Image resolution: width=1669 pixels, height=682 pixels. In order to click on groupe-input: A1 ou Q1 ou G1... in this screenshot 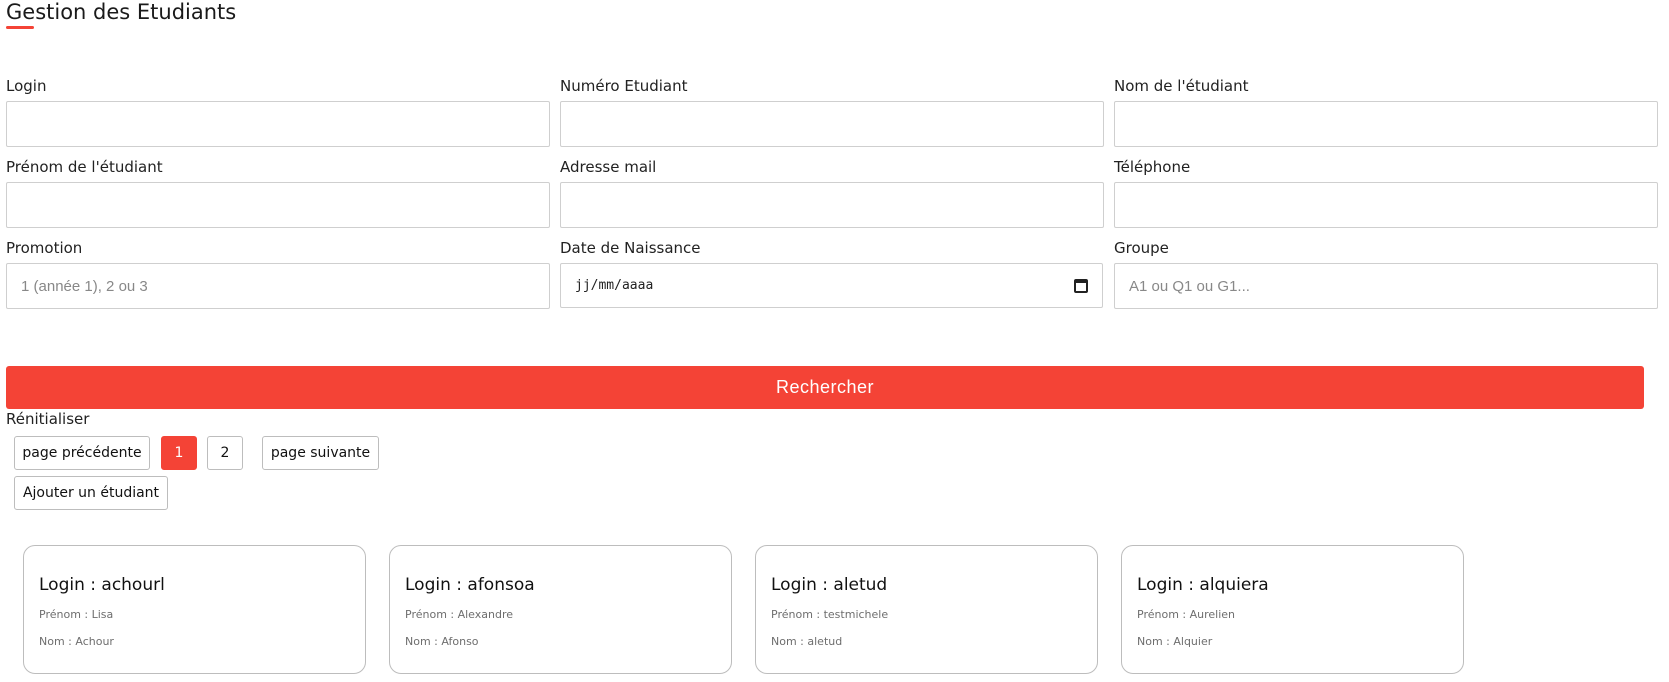, I will do `click(1386, 286)`.